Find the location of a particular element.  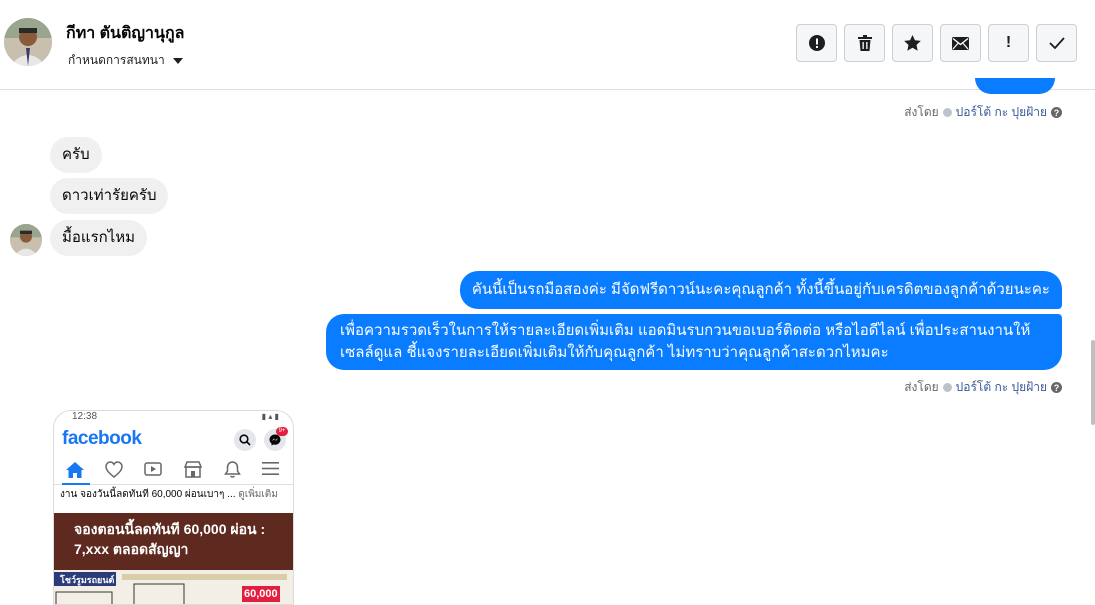

messenger-badge: 9+ is located at coordinates (282, 431).